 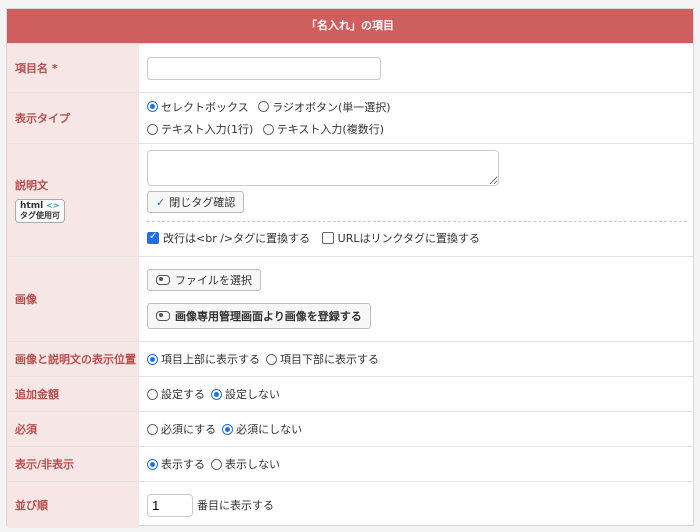 What do you see at coordinates (198, 107) in the screenshot?
I see `radio-selectbox: セレクトボックス` at bounding box center [198, 107].